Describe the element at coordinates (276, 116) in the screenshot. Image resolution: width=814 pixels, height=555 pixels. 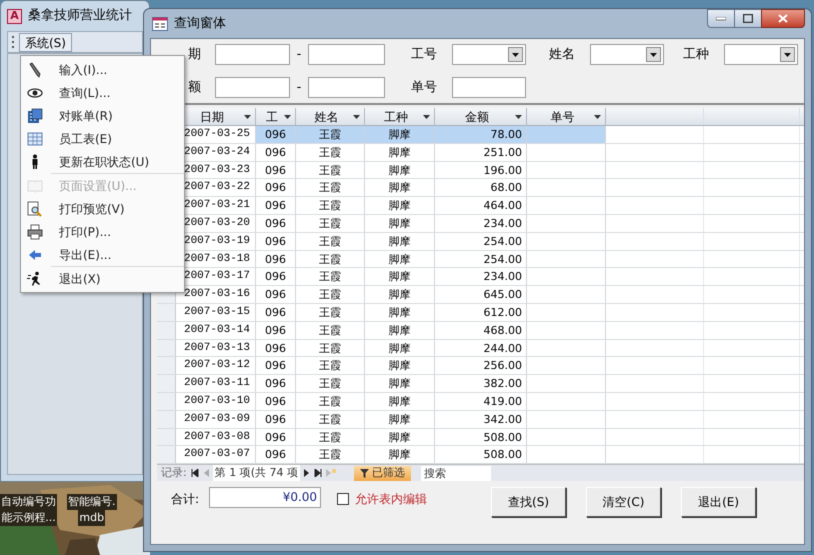
I see `column-header: 工` at that location.